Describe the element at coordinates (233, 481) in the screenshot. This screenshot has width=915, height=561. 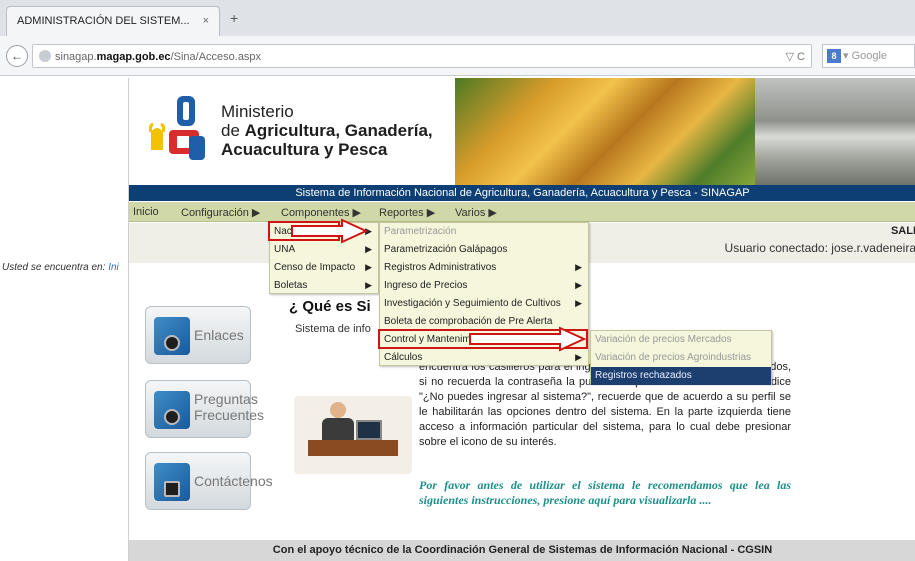
I see `contactenos-label: Contáctenos` at that location.